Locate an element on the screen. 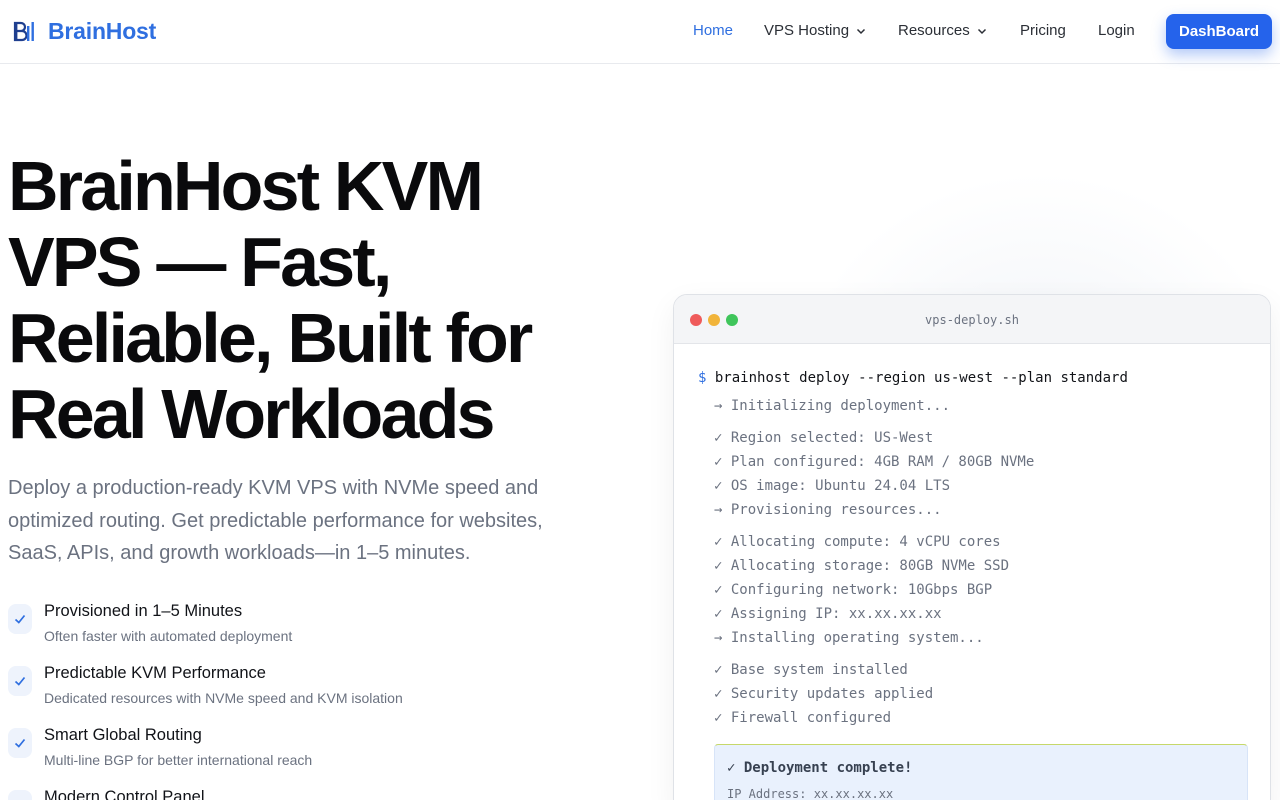 This screenshot has width=1280, height=800. nav-home-label: Home is located at coordinates (713, 30).